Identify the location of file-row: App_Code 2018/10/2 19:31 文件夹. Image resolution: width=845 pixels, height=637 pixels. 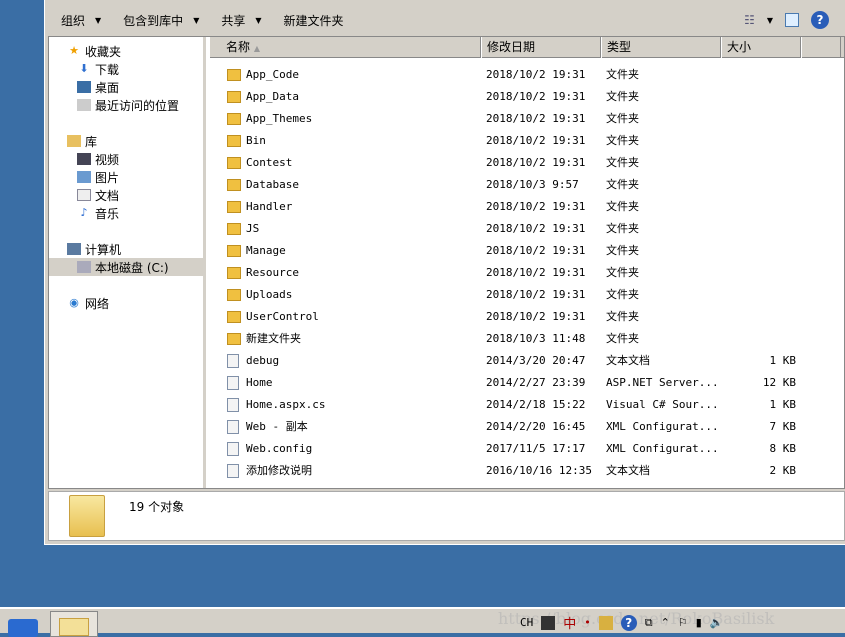
(526, 75).